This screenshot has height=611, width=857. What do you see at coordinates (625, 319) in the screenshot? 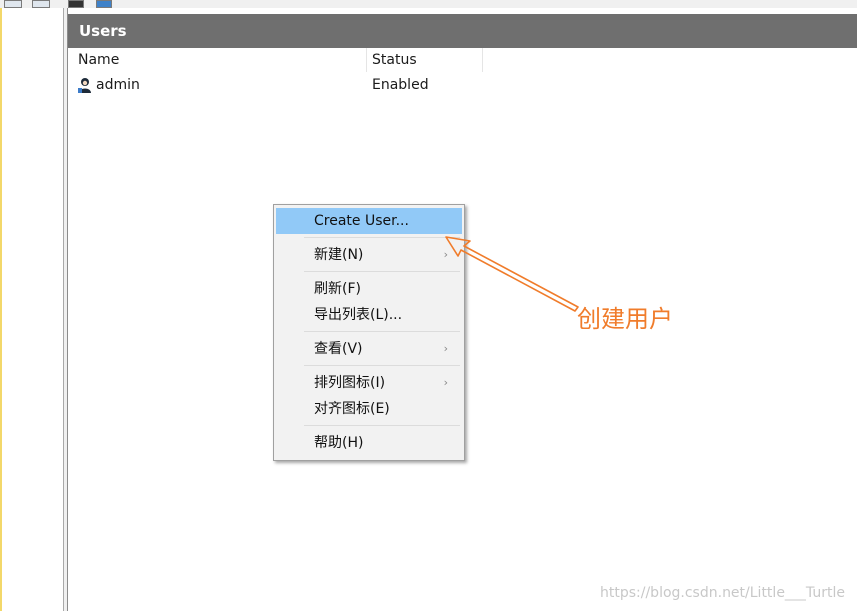
I see `annotation-label: 创建用户` at bounding box center [625, 319].